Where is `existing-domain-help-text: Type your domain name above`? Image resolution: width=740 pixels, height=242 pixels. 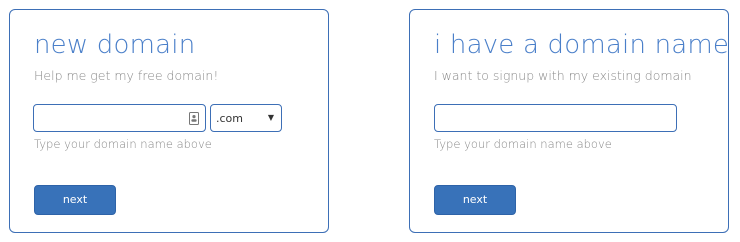
existing-domain-help-text: Type your domain name above is located at coordinates (523, 144).